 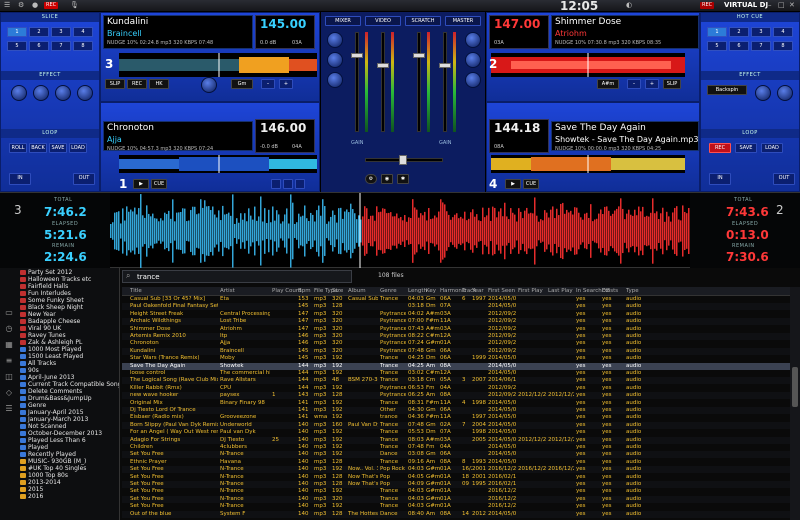 What do you see at coordinates (61, 32) in the screenshot?
I see `pad-3: 3` at bounding box center [61, 32].